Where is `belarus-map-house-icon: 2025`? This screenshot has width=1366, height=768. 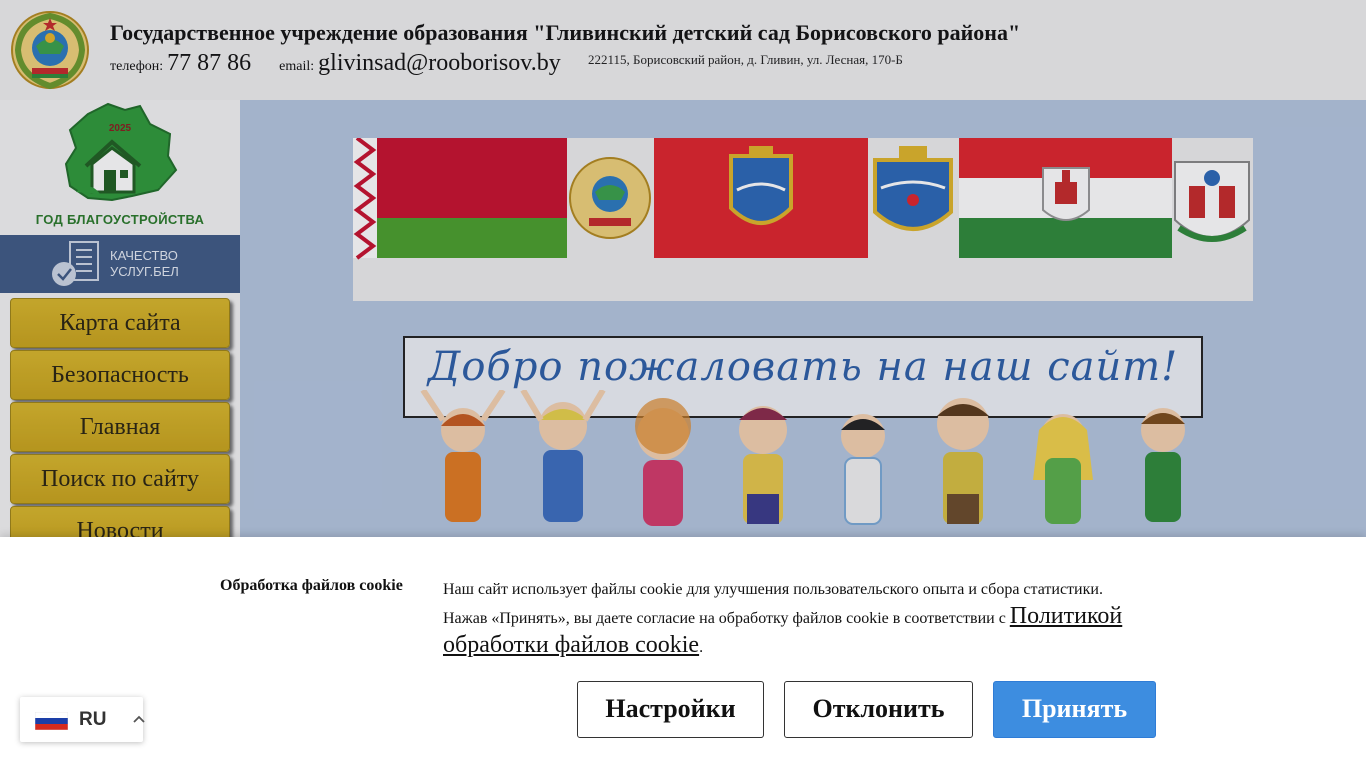
belarus-map-house-icon: 2025 is located at coordinates (121, 152).